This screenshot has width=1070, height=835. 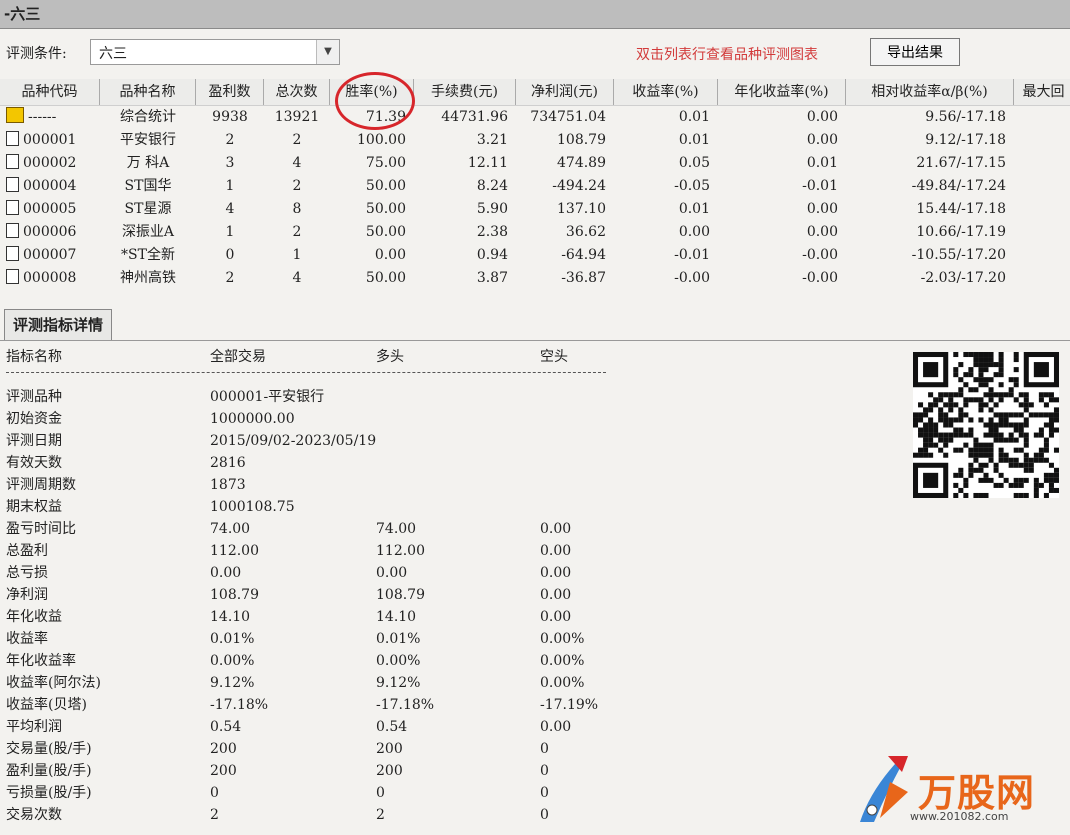 I want to click on column-header: 品种代码, so click(x=50, y=92).